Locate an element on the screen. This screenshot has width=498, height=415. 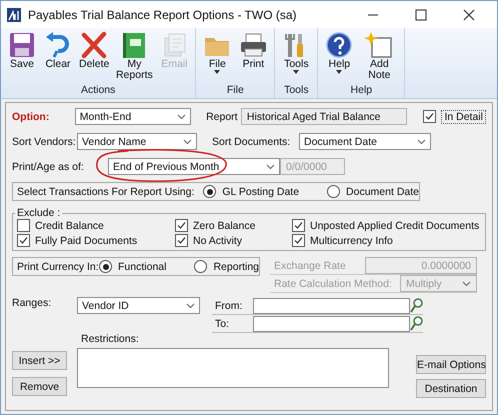
sort-vendors-dropdown: Vendor Name is located at coordinates (137, 141).